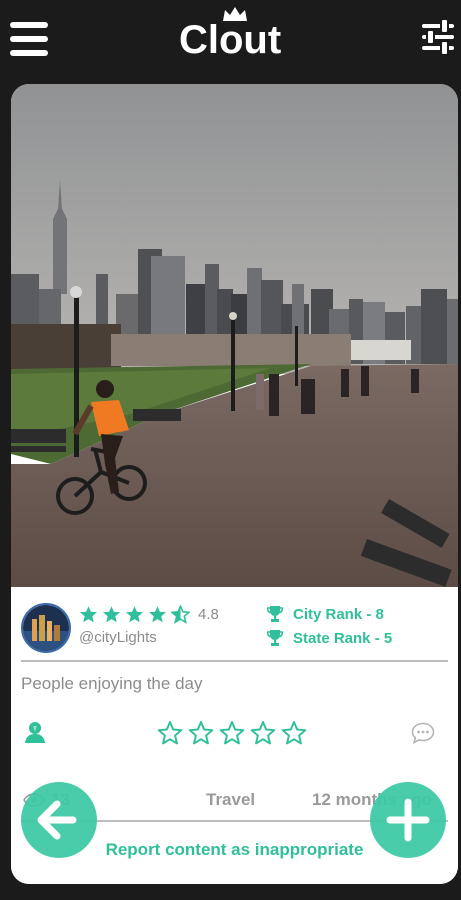 This screenshot has width=461, height=900. I want to click on star-rating: 4.8, so click(149, 614).